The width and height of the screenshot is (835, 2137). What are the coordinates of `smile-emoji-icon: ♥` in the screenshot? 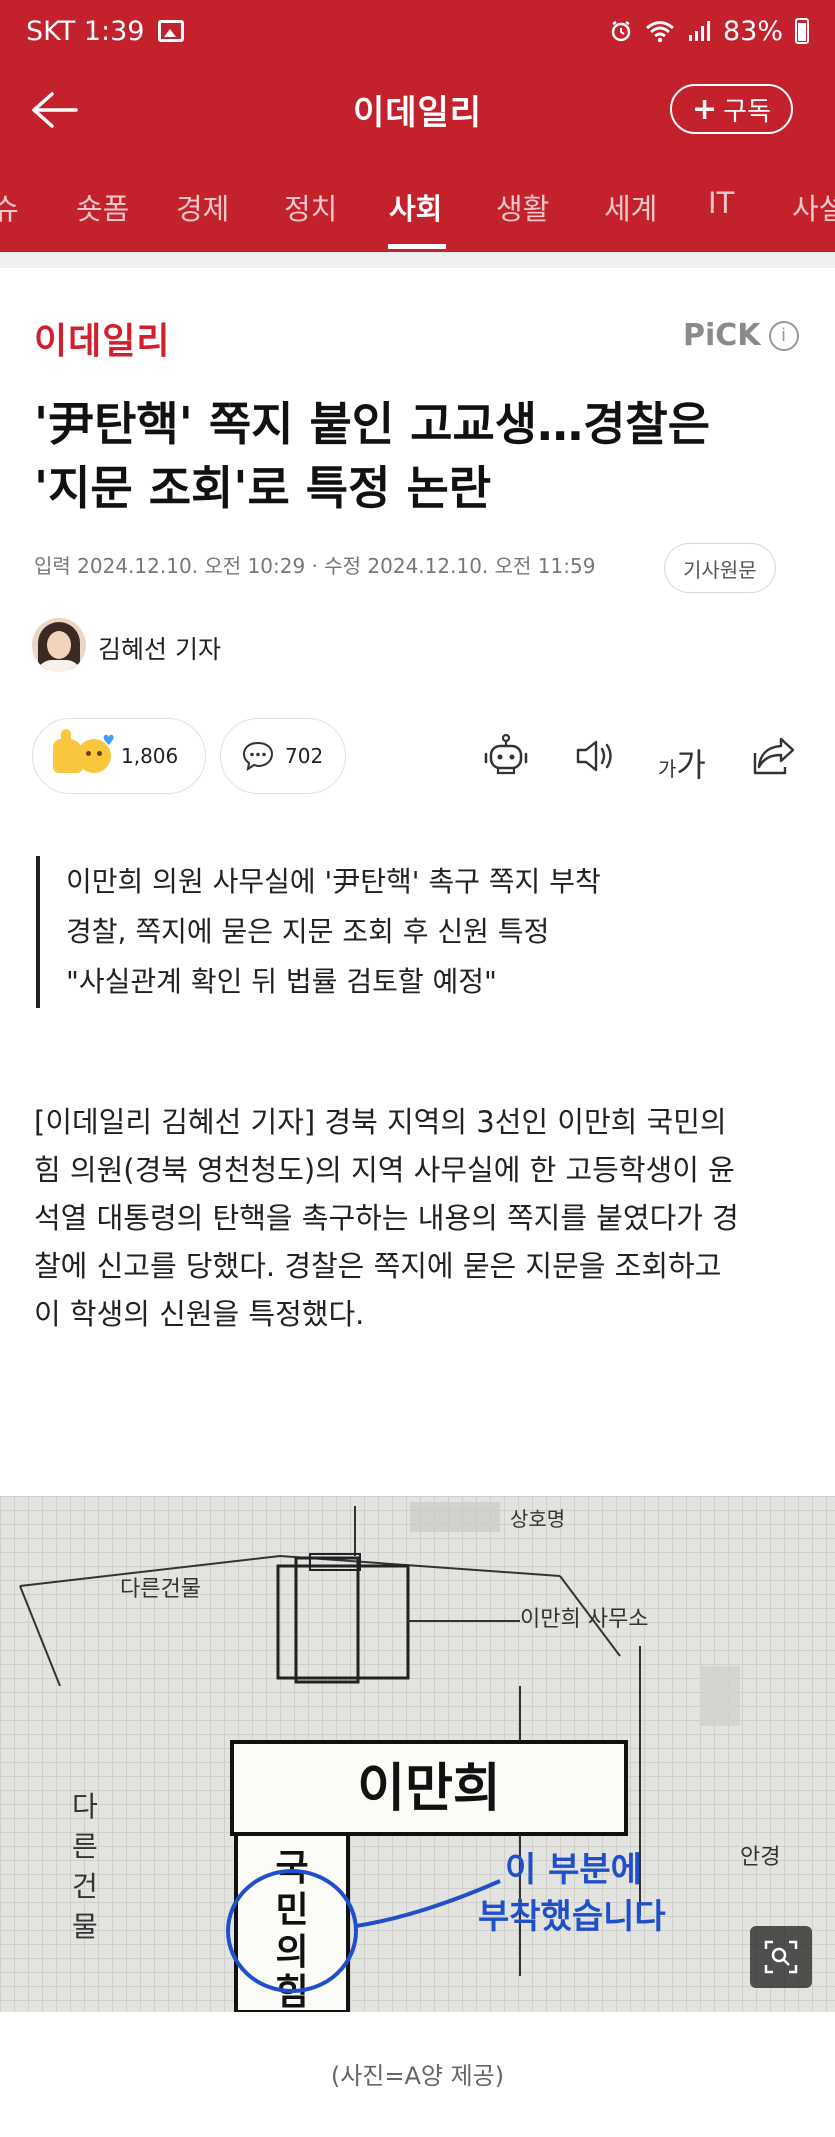 It's located at (96, 753).